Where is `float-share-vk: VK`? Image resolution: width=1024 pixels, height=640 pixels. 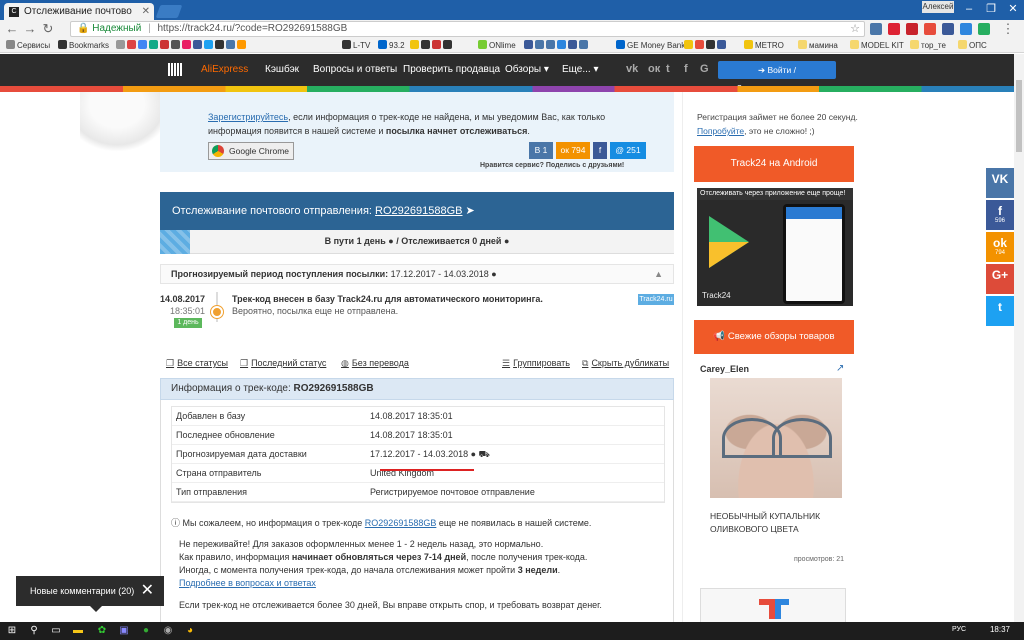
float-share-vk: VK is located at coordinates (1000, 183).